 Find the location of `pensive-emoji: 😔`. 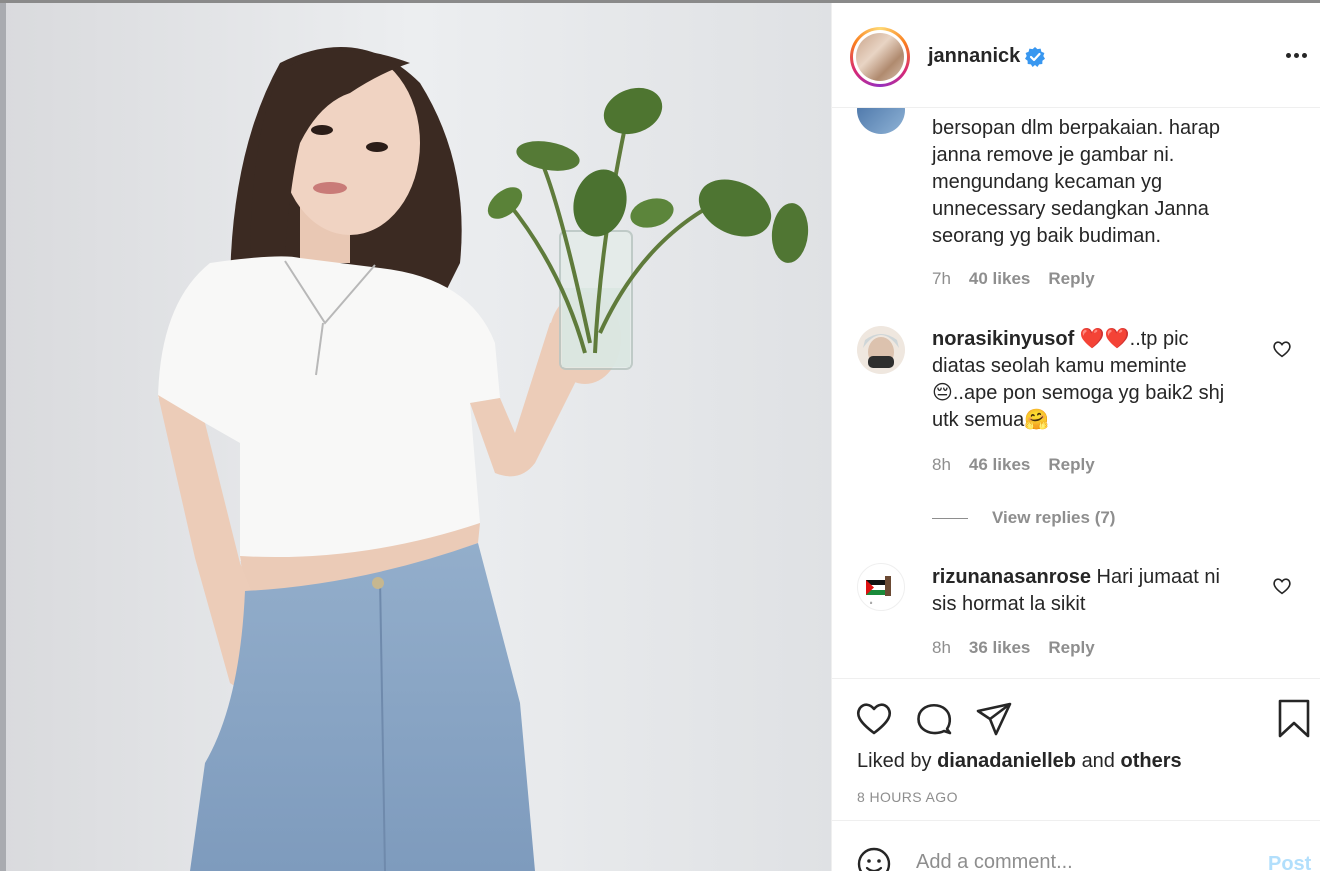

pensive-emoji: 😔 is located at coordinates (942, 393).